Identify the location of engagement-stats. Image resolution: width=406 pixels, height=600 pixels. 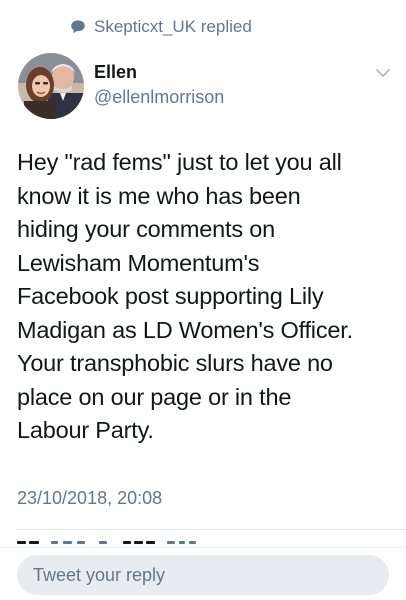
(117, 542).